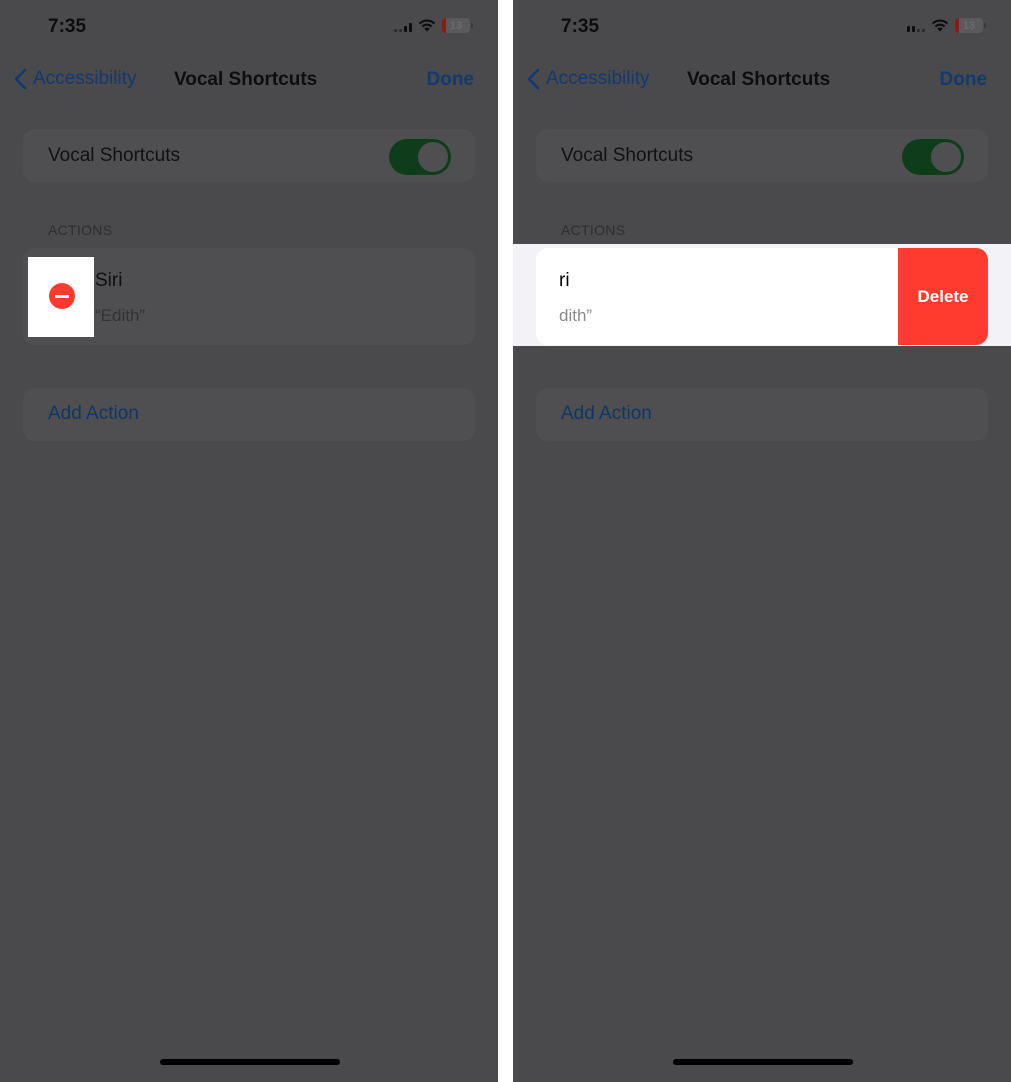 The height and width of the screenshot is (1082, 1011). Describe the element at coordinates (109, 280) in the screenshot. I see `action-title: Siri` at that location.